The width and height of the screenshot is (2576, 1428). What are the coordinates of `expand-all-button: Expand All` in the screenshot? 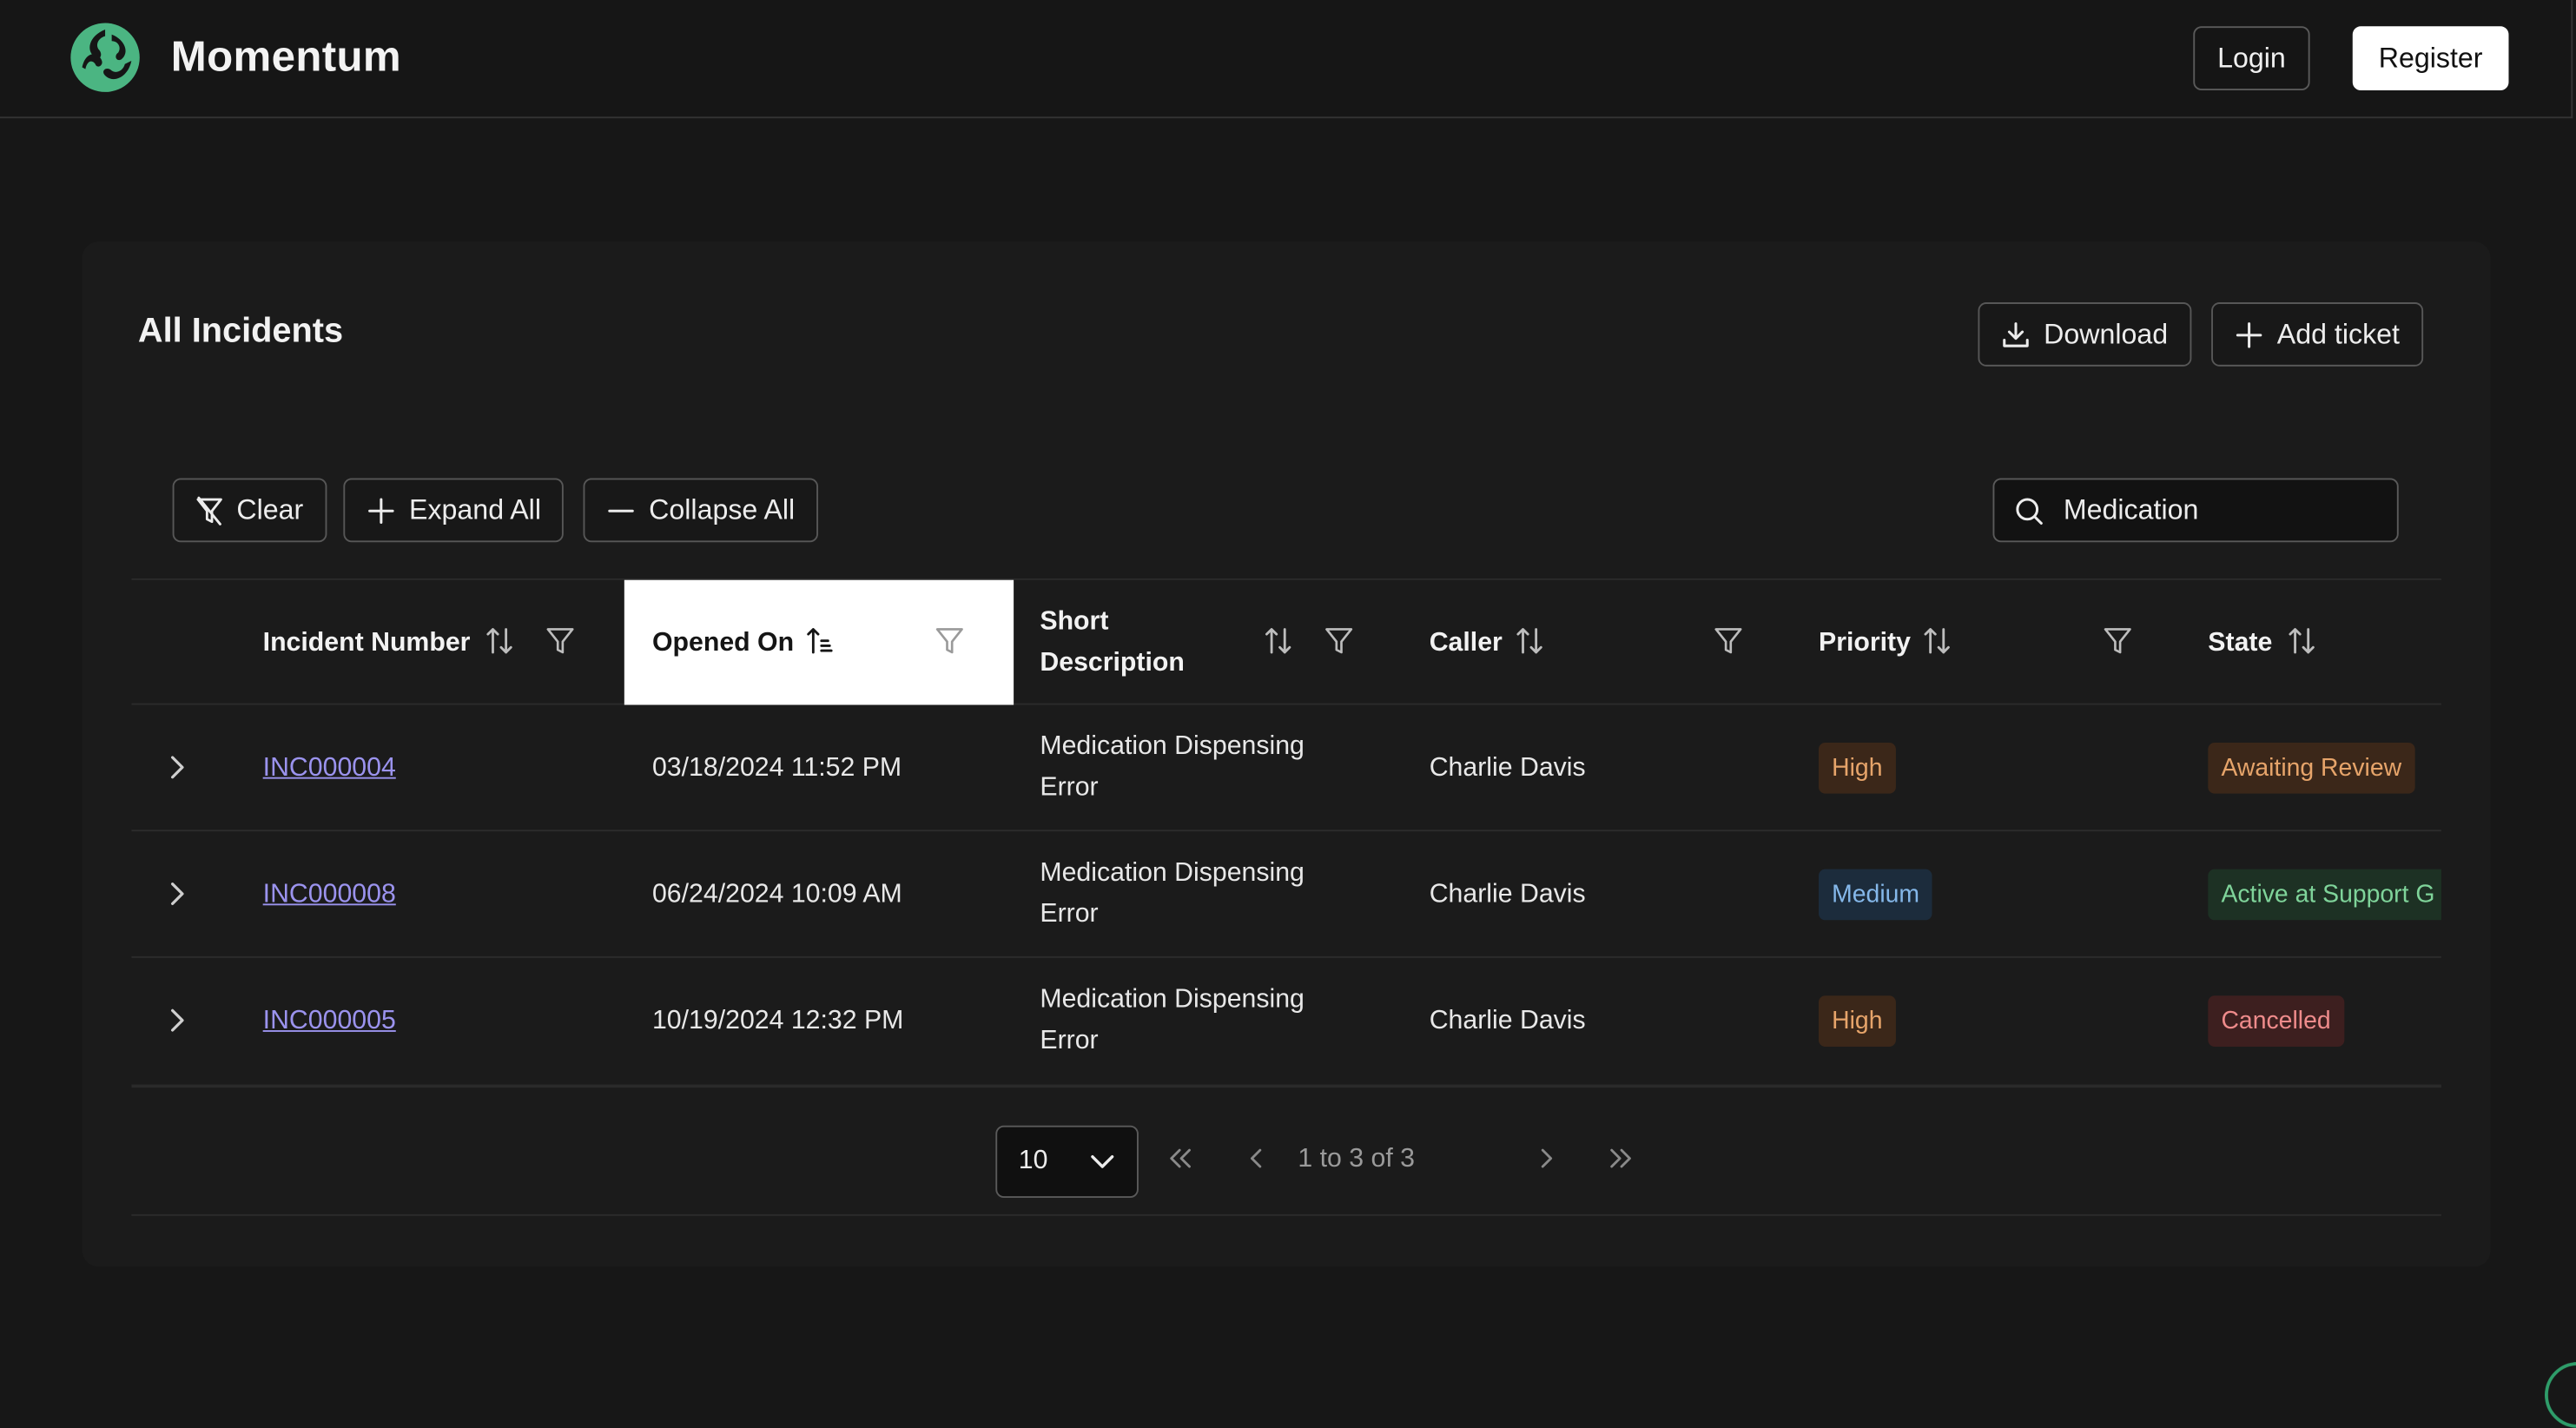 It's located at (454, 510).